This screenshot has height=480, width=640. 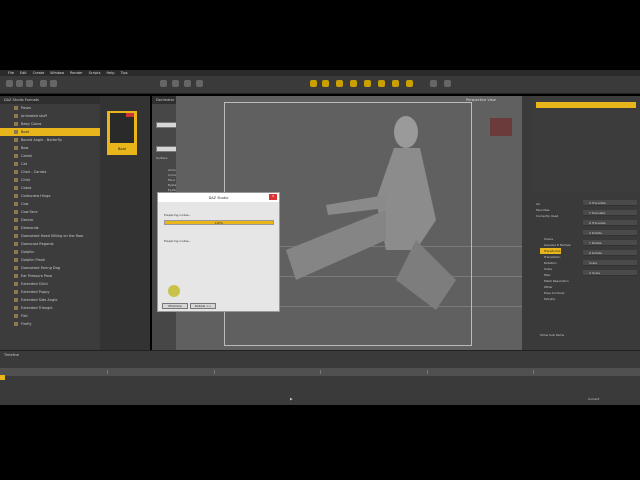 What do you see at coordinates (433, 83) in the screenshot?
I see `node-icon` at bounding box center [433, 83].